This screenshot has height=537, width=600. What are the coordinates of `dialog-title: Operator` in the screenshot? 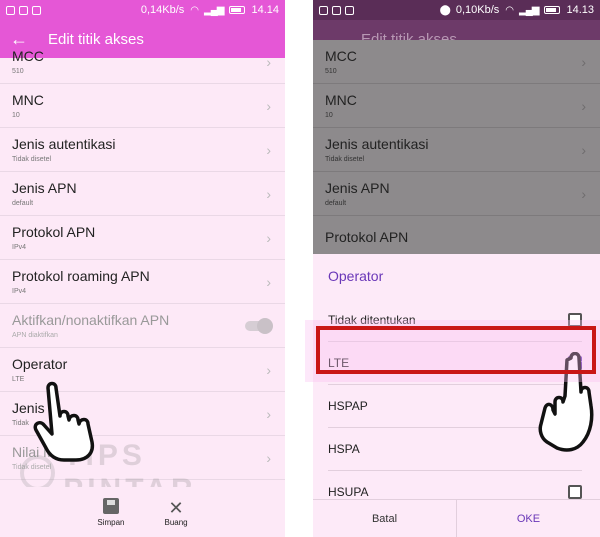 It's located at (356, 276).